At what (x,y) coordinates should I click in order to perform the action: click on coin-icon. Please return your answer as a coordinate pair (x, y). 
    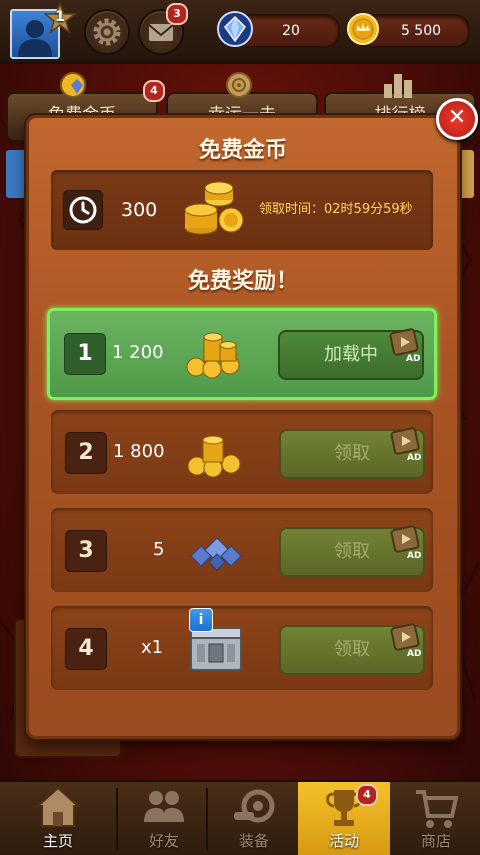
    Looking at the image, I should click on (363, 29).